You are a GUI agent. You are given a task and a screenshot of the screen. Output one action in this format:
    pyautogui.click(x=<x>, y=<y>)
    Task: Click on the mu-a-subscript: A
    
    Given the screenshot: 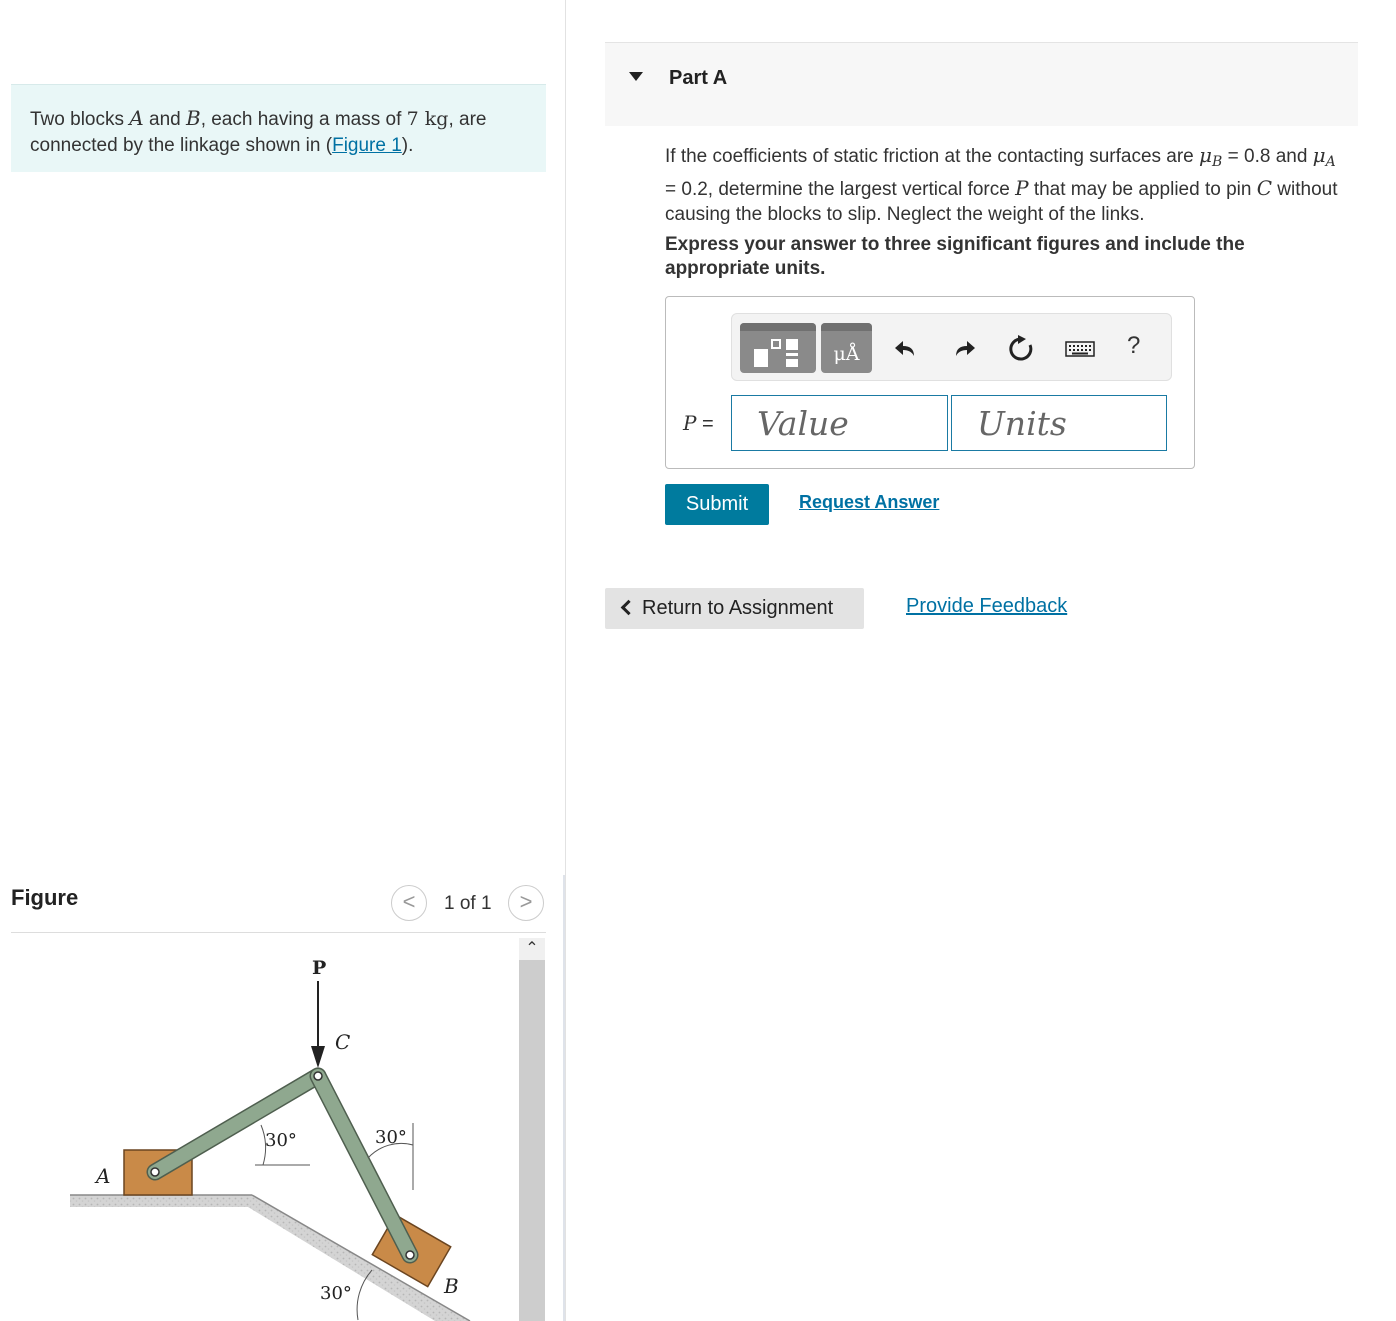 What is the action you would take?
    pyautogui.click(x=1330, y=162)
    